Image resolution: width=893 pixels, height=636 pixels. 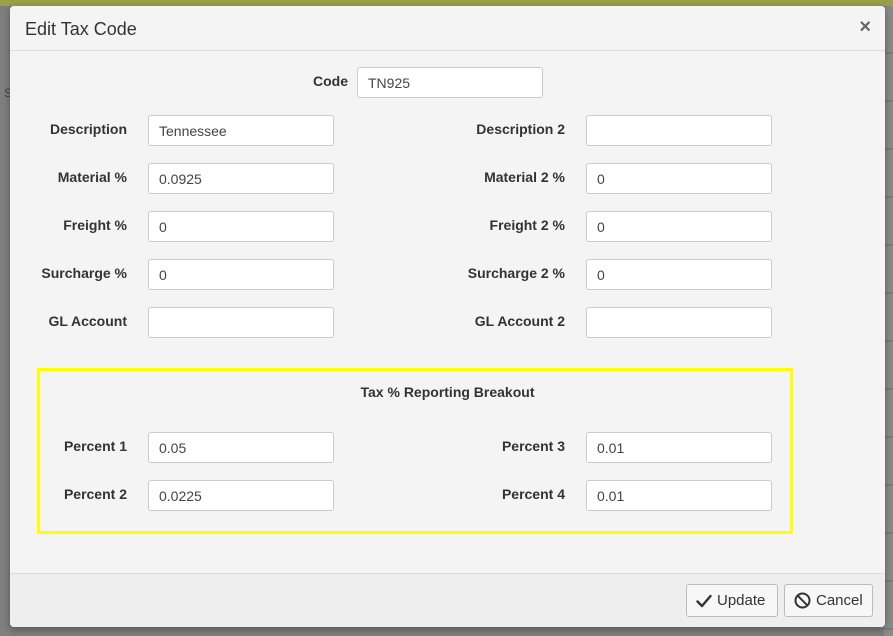 I want to click on backdrop-left: S, so click(x=6, y=321).